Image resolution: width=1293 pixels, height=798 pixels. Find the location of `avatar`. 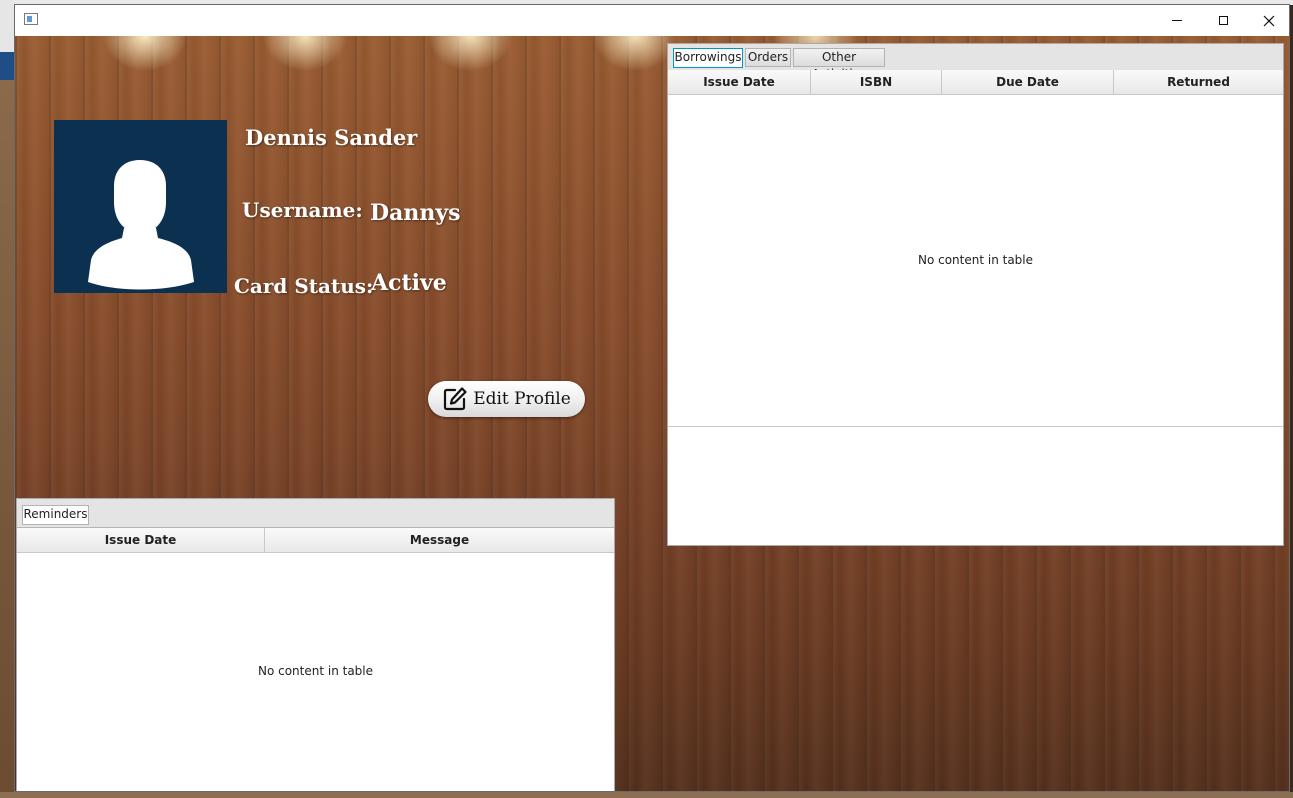

avatar is located at coordinates (140, 206).